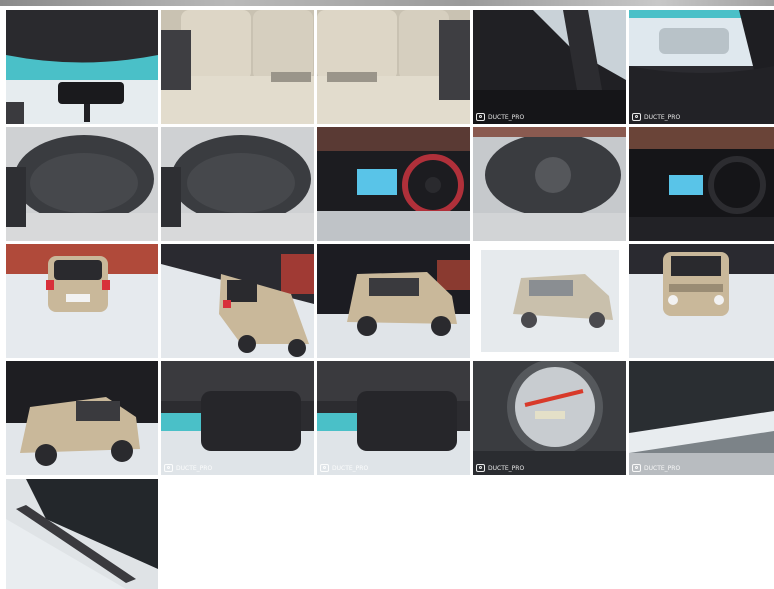  I want to click on photo-thumb-20: DUCTE_PRO, so click(701, 418).